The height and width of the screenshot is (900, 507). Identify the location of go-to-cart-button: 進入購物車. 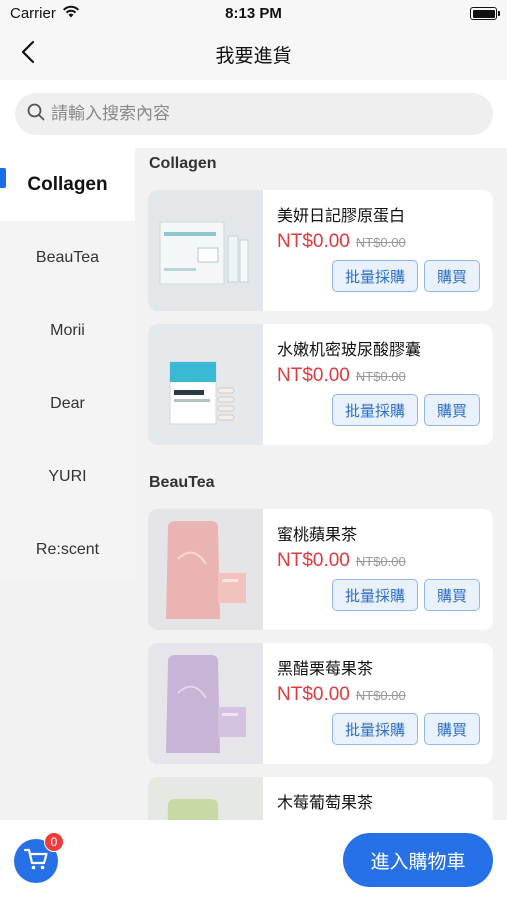
(418, 860).